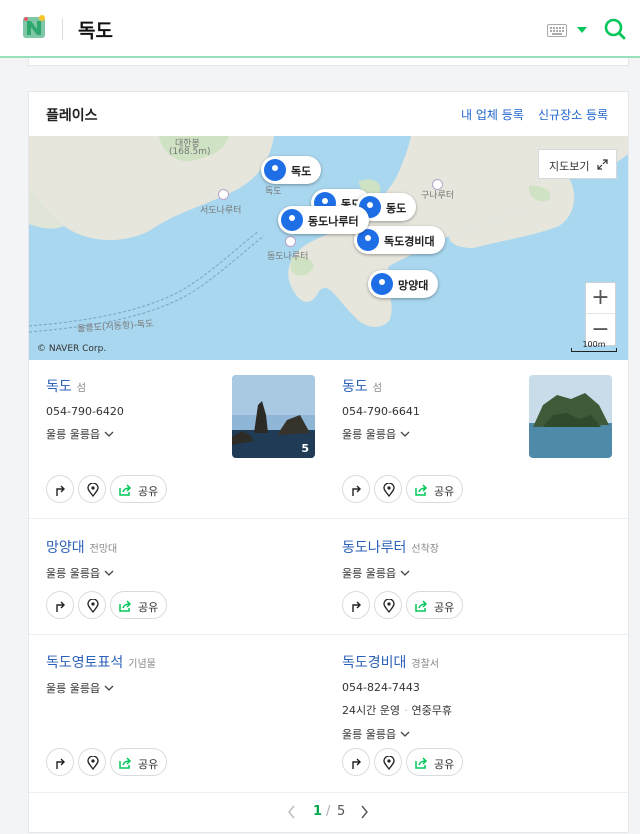  What do you see at coordinates (65, 548) in the screenshot?
I see `place-name: 망양대` at bounding box center [65, 548].